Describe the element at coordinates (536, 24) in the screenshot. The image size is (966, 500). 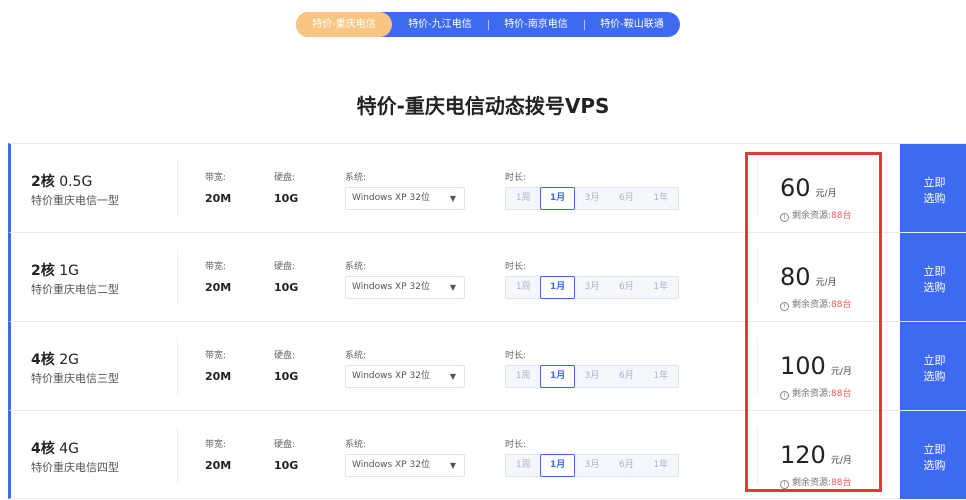
I see `tab-nanjing: 特价-南京电信` at that location.